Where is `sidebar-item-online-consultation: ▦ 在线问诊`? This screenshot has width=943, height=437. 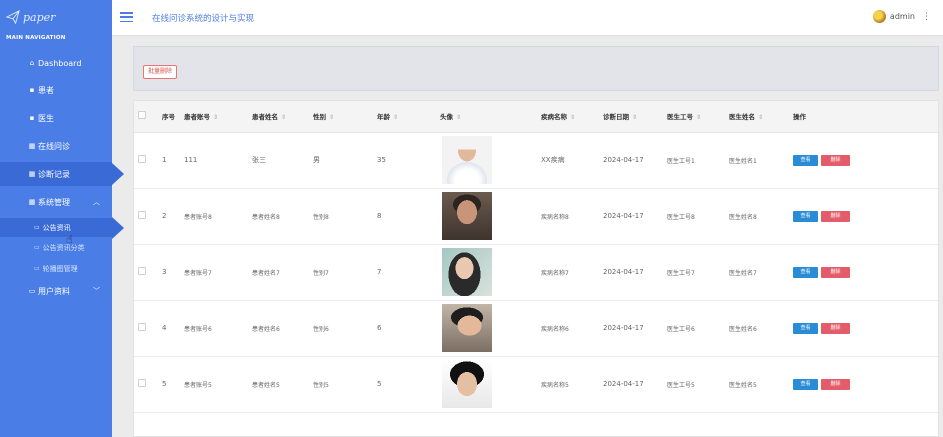 sidebar-item-online-consultation: ▦ 在线问诊 is located at coordinates (56, 146).